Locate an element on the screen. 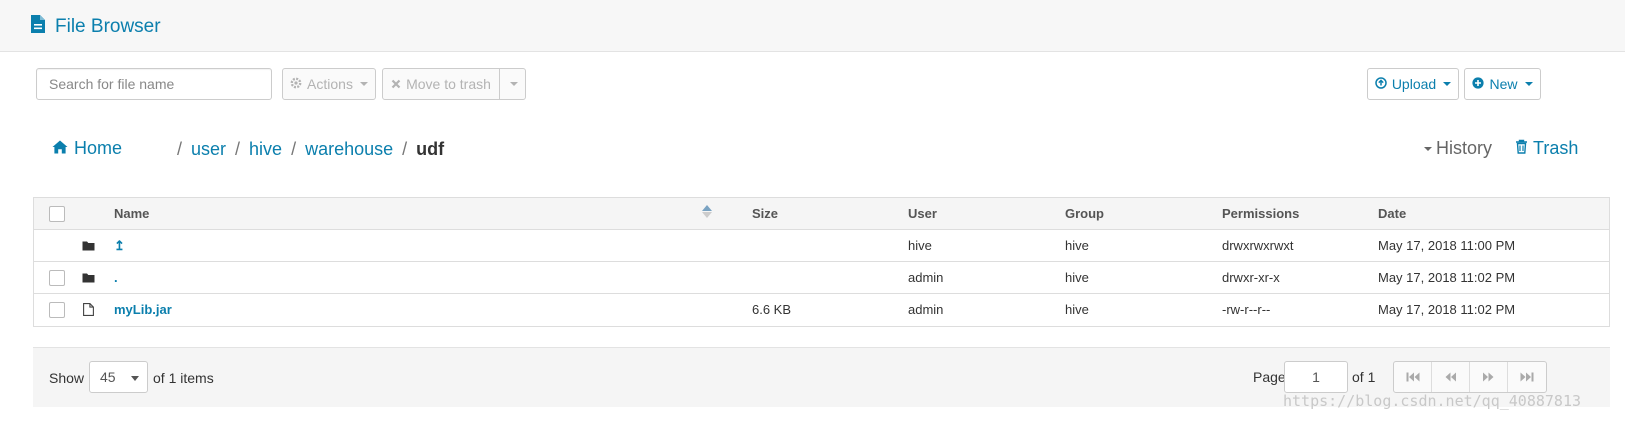  last-page-button is located at coordinates (1527, 377).